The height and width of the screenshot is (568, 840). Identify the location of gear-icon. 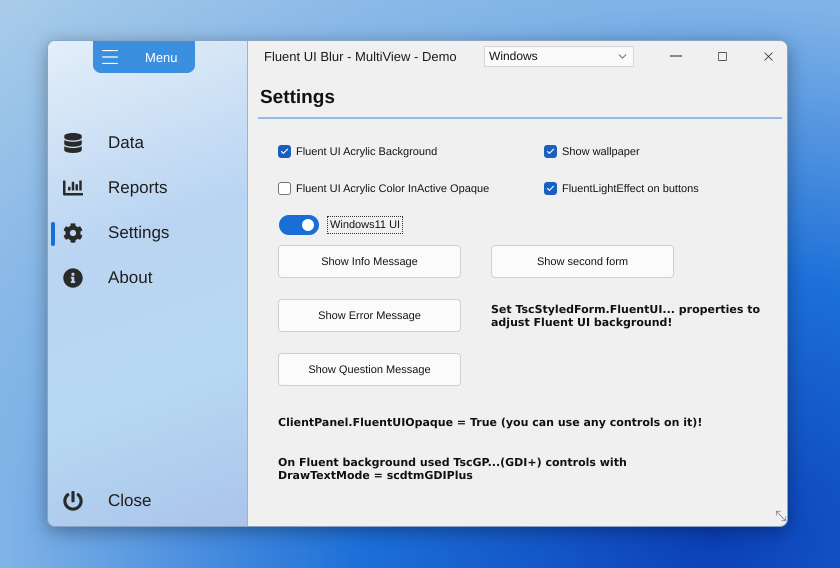
(73, 233).